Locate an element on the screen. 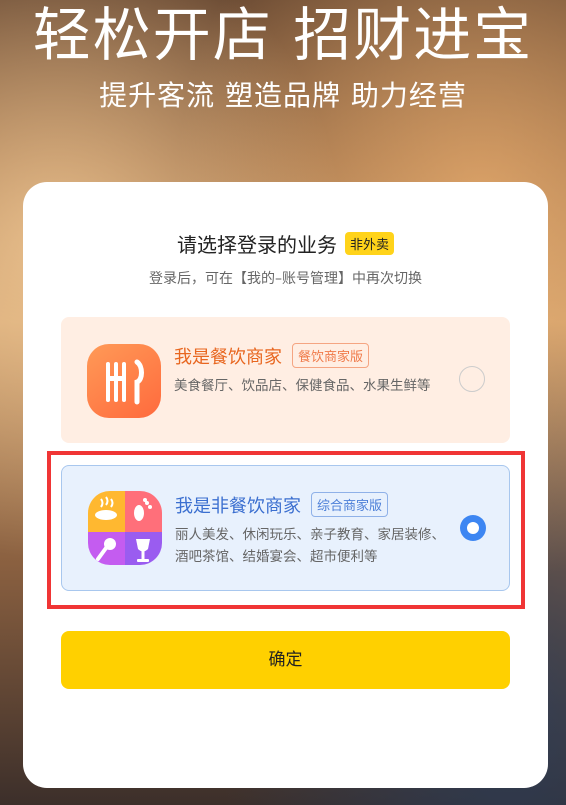  radio-unselected is located at coordinates (472, 379).